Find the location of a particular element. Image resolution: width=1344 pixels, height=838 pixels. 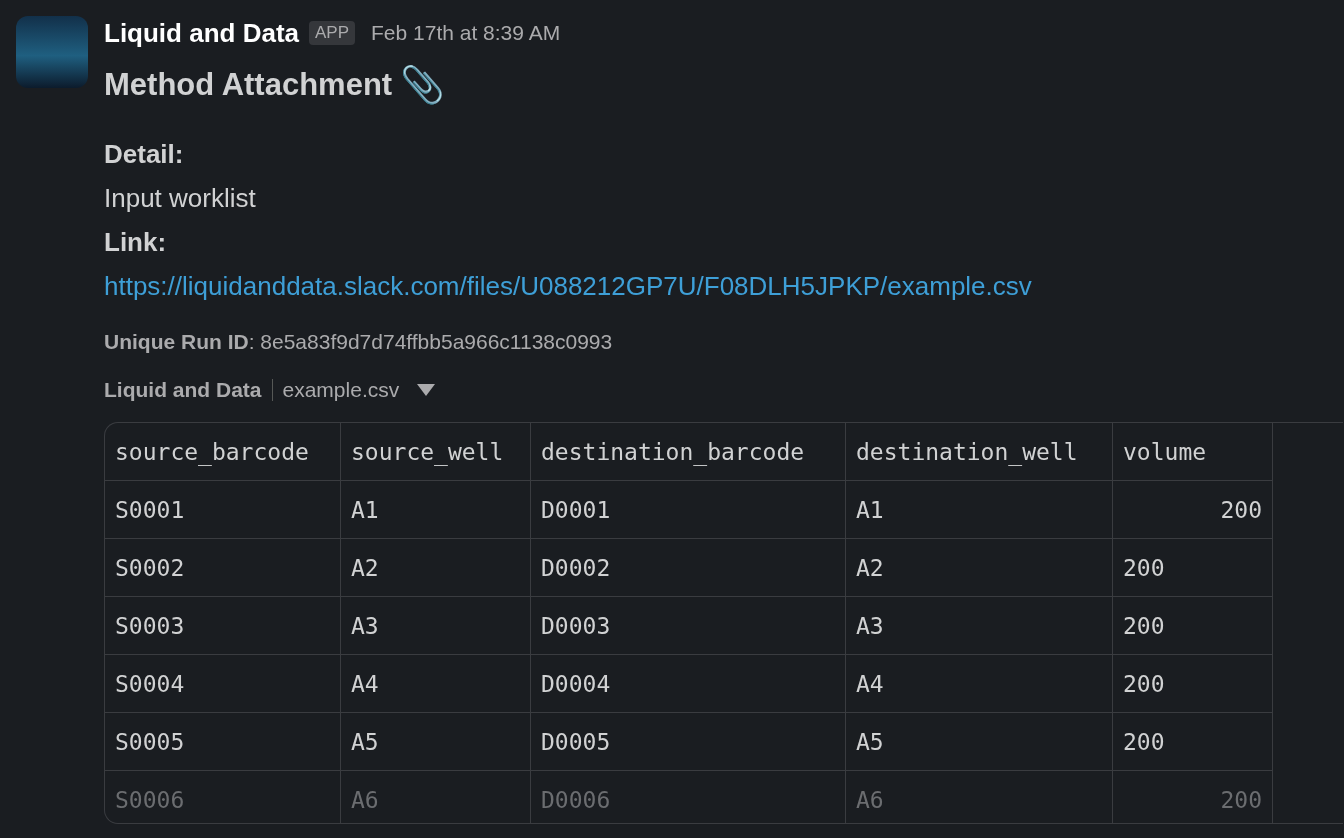

sender-name: Liquid and Data is located at coordinates (201, 33).